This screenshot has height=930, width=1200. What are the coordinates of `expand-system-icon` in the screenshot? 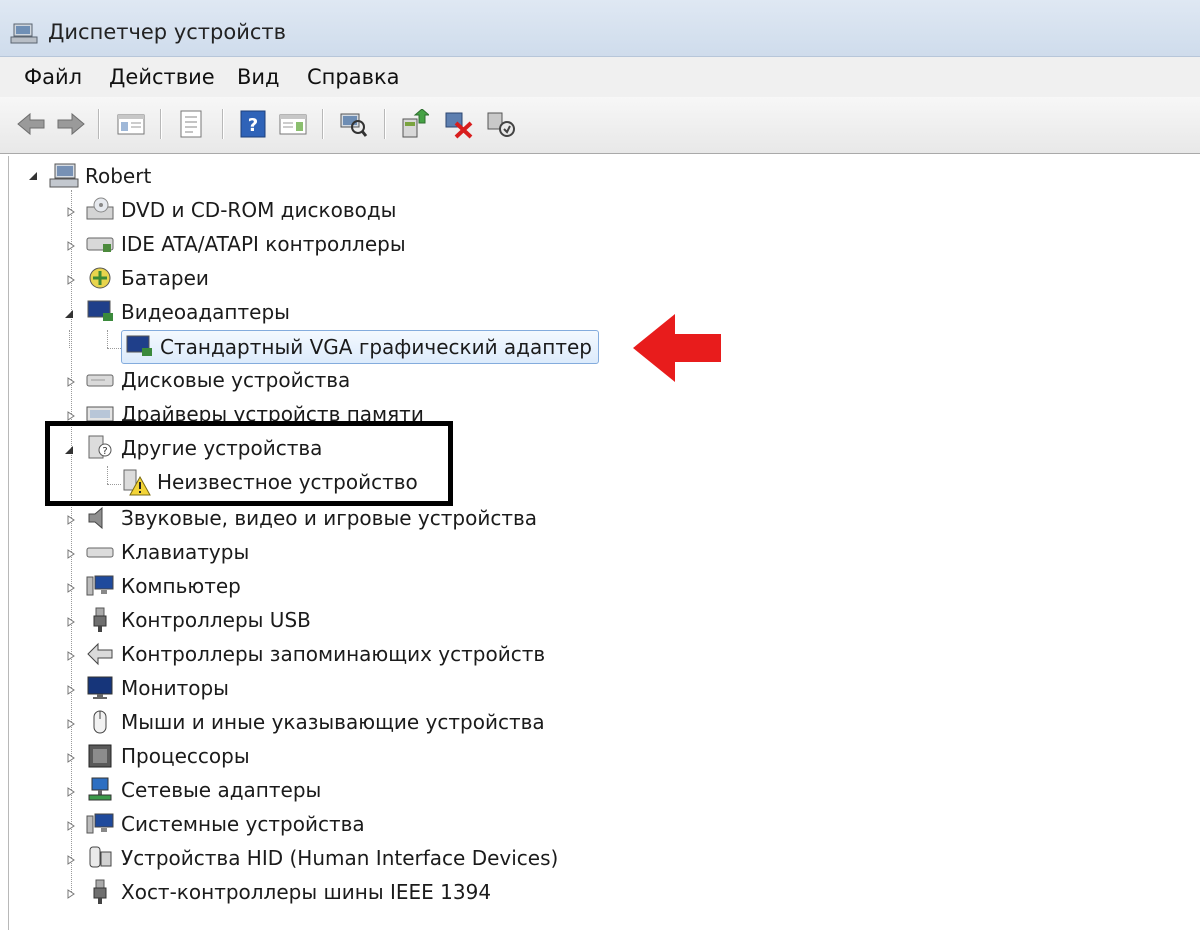 It's located at (71, 826).